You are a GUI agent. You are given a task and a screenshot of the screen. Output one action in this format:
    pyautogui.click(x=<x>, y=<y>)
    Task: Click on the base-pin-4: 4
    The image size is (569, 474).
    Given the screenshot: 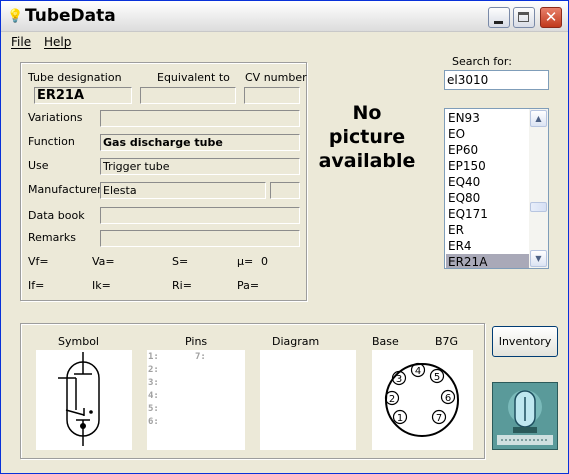 What is the action you would take?
    pyautogui.click(x=418, y=371)
    